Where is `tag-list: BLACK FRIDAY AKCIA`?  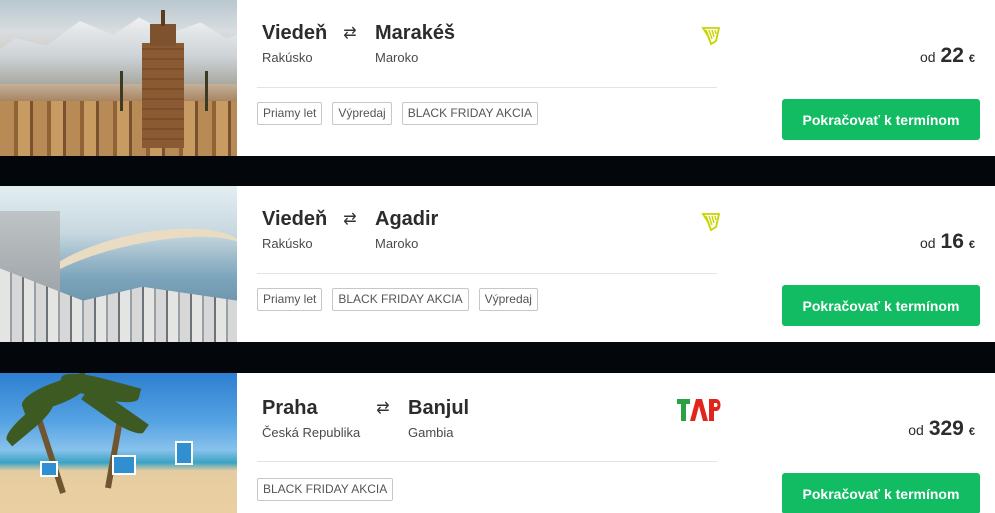
tag-list: BLACK FRIDAY AKCIA is located at coordinates (325, 489).